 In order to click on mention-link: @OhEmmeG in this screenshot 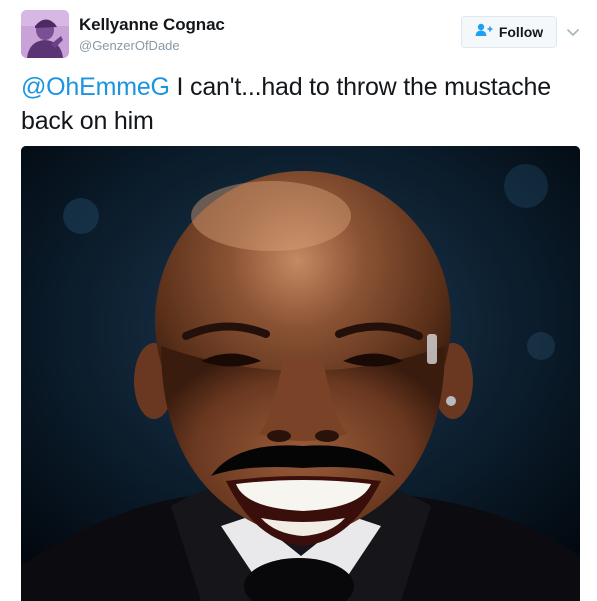, I will do `click(95, 87)`.